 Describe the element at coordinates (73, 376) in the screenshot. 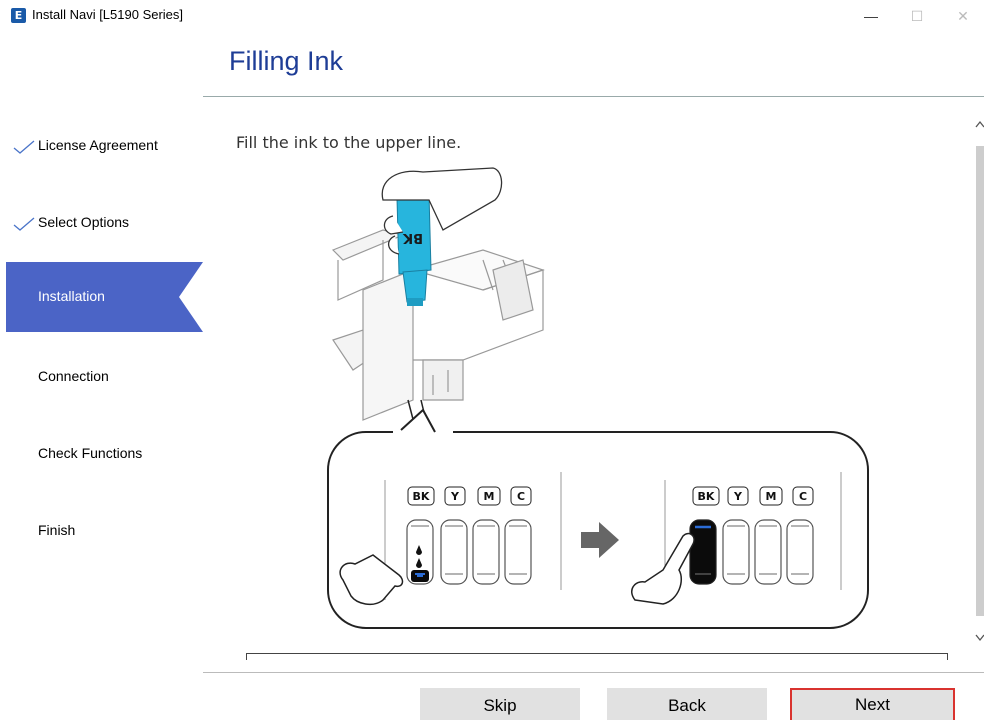

I see `step-label: Connection` at that location.